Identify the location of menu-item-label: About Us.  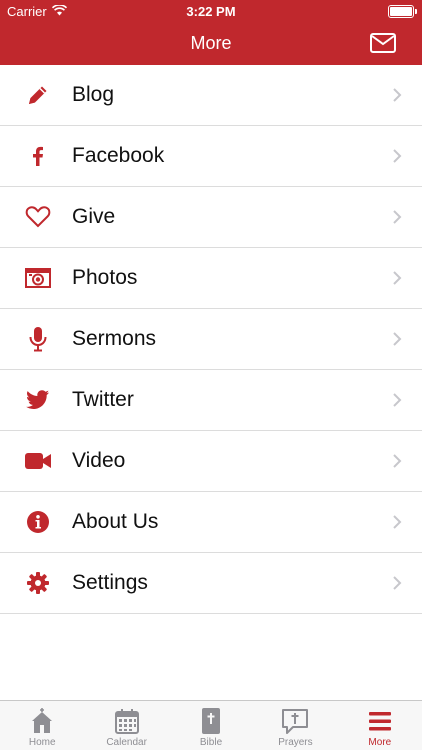
(115, 521).